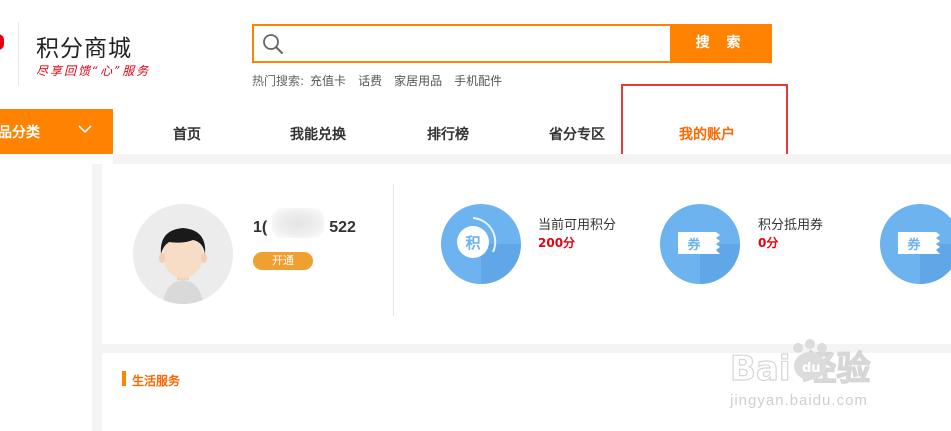 This screenshot has height=431, width=951. I want to click on category-menu-button: 品分类, so click(56, 131).